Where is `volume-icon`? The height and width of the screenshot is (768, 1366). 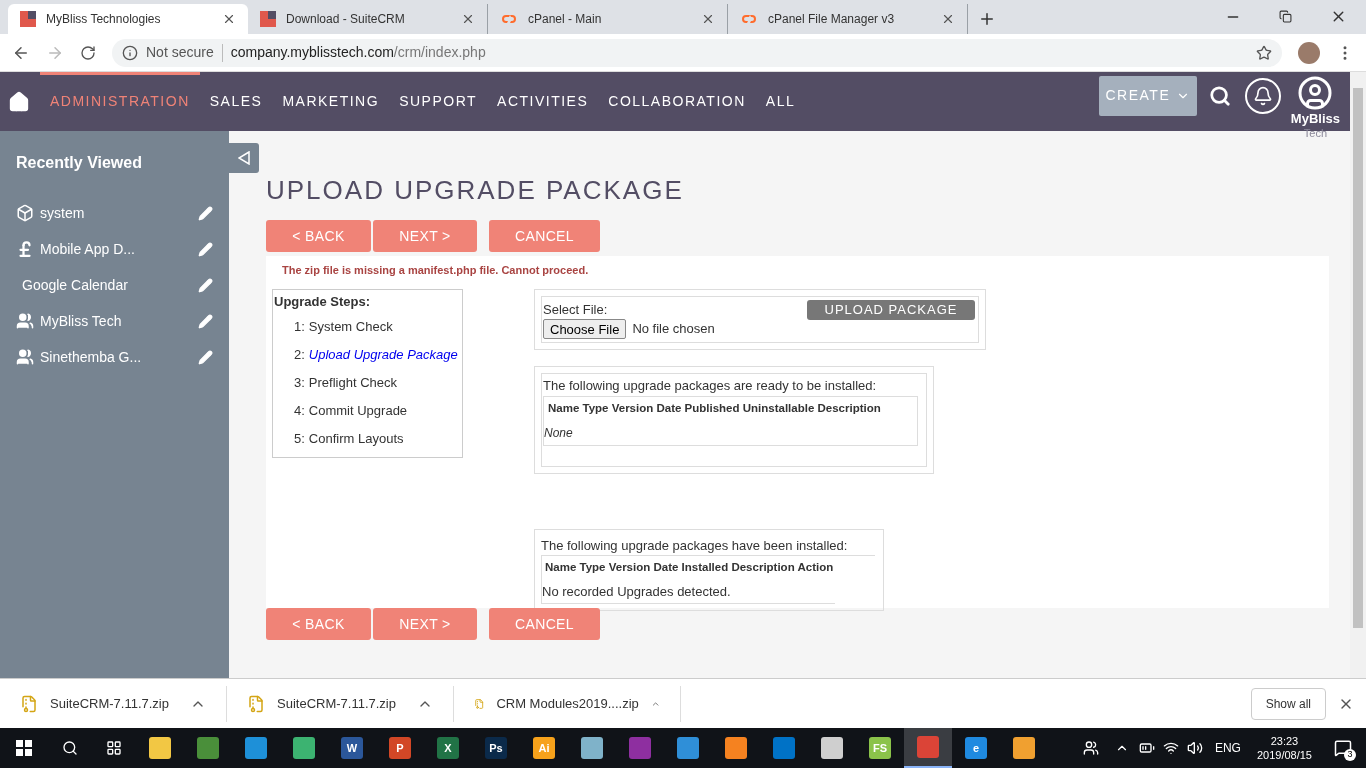
volume-icon is located at coordinates (1194, 748).